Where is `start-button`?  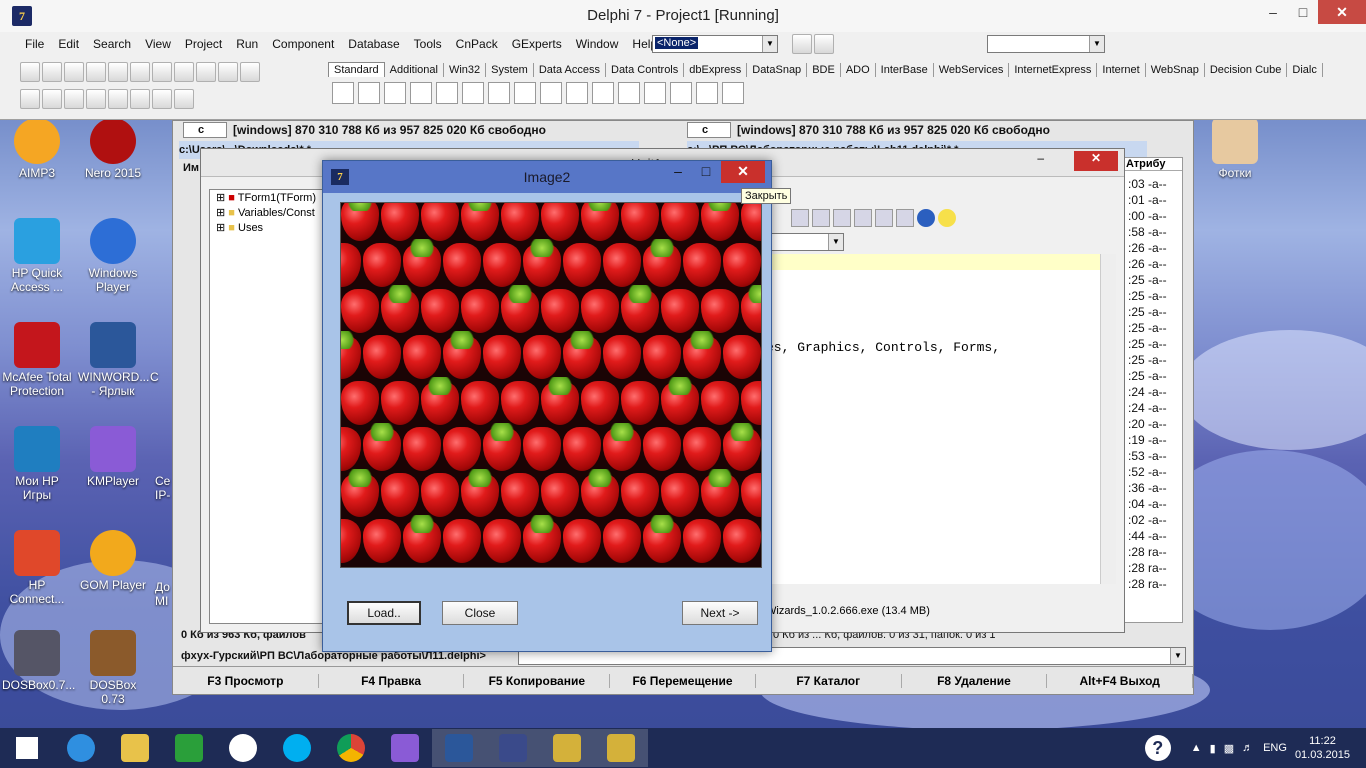 start-button is located at coordinates (27, 748).